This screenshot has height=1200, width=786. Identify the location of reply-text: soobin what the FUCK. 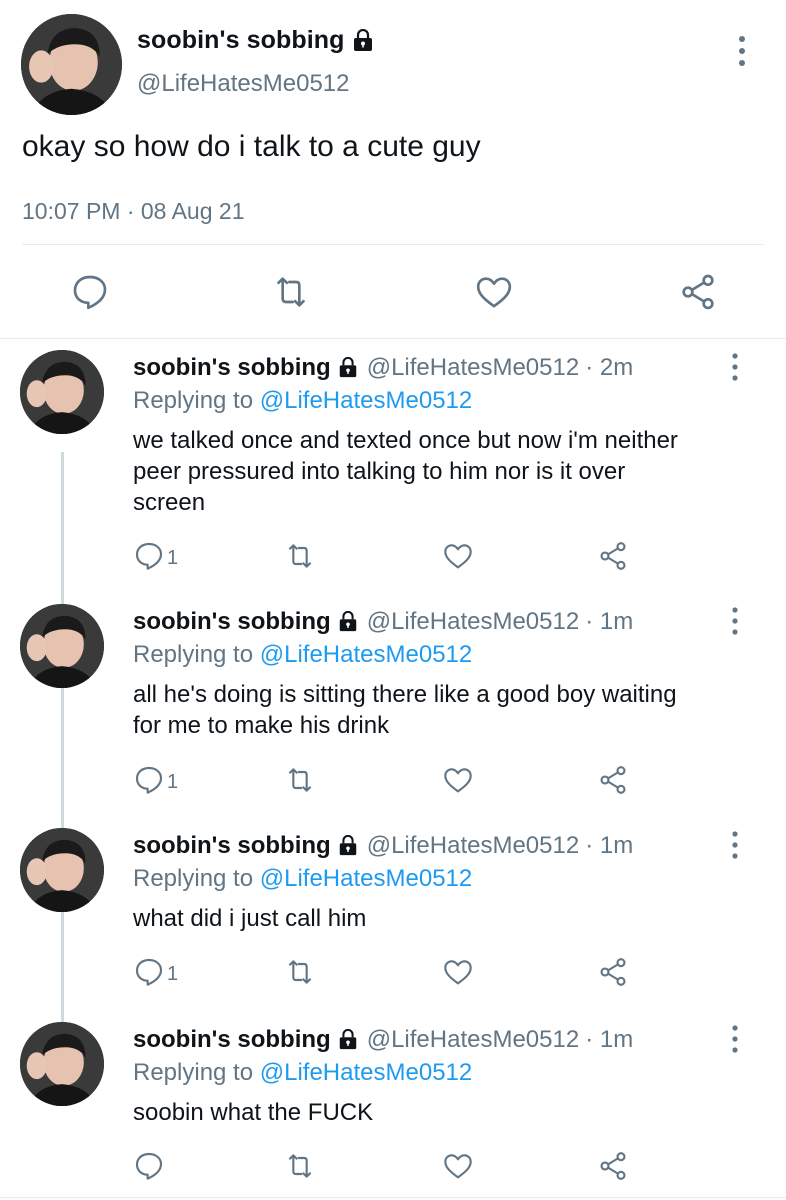
(443, 1112).